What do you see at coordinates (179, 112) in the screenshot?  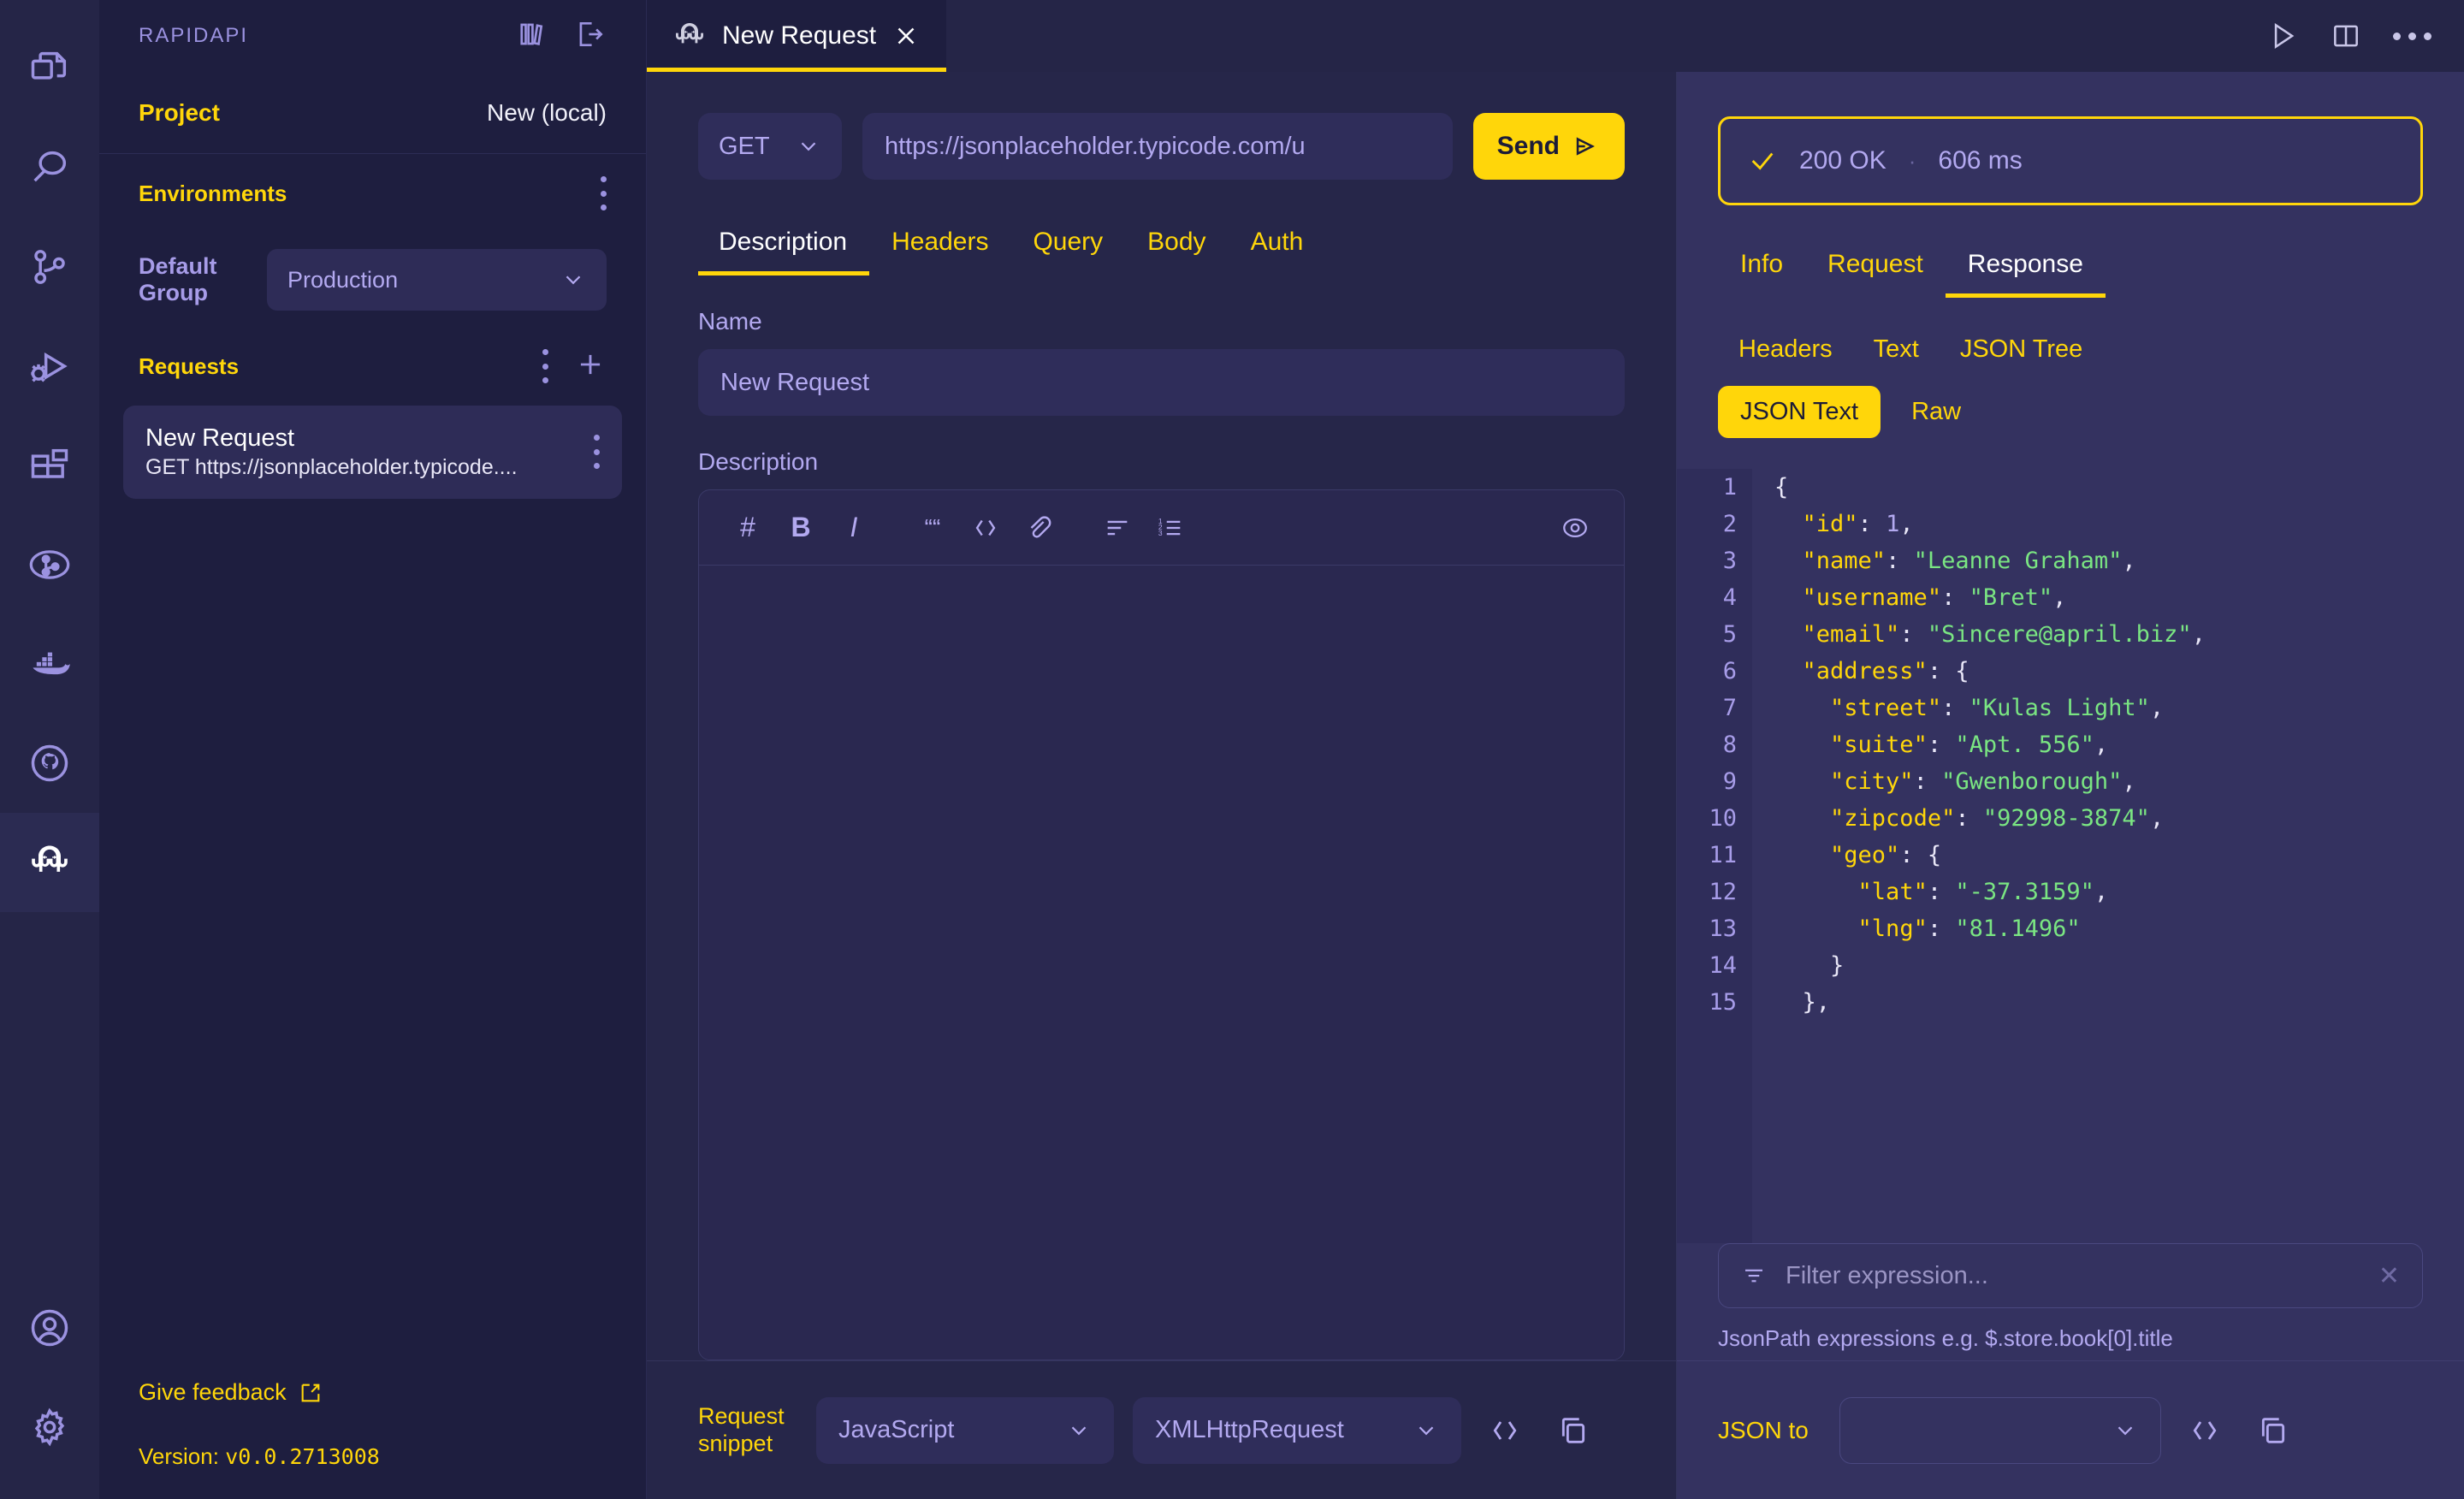 I see `project-label: Project` at bounding box center [179, 112].